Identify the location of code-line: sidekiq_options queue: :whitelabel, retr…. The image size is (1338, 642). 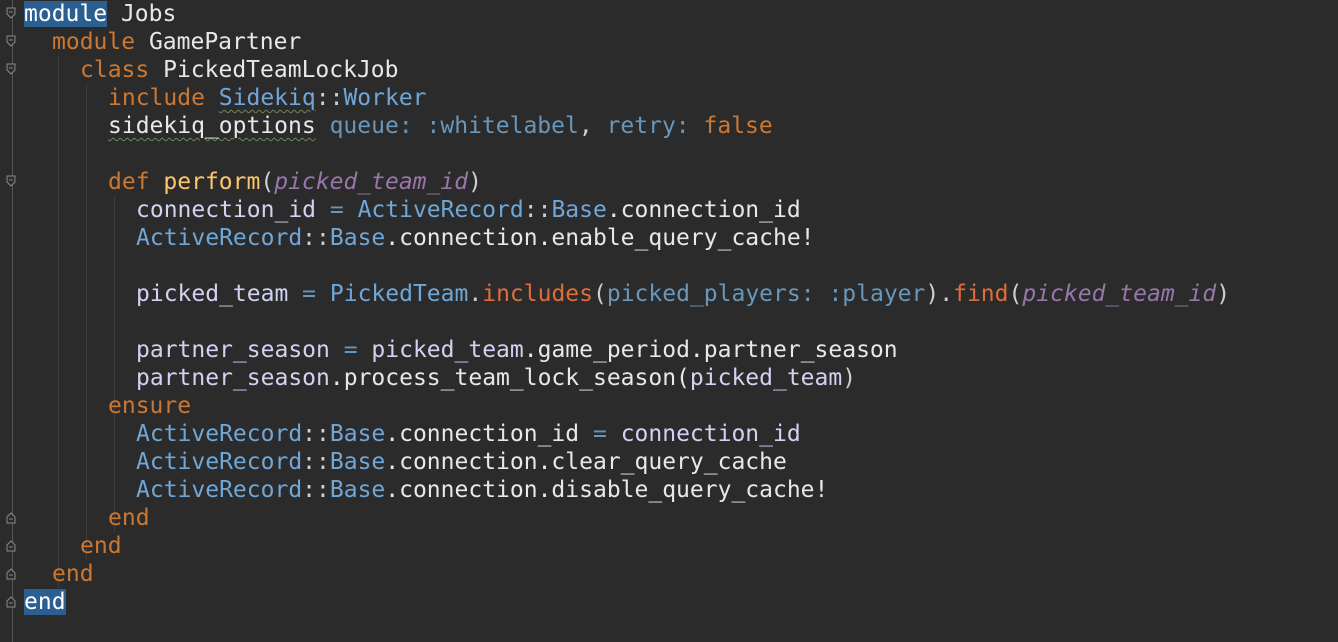
(440, 126).